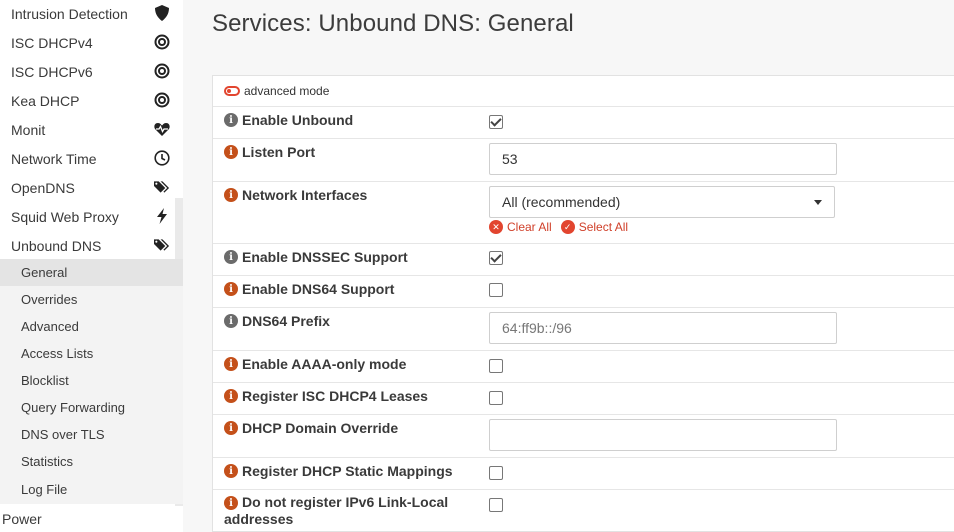 The height and width of the screenshot is (532, 954). Describe the element at coordinates (496, 505) in the screenshot. I see `ipv6-linklocal-checkbox` at that location.